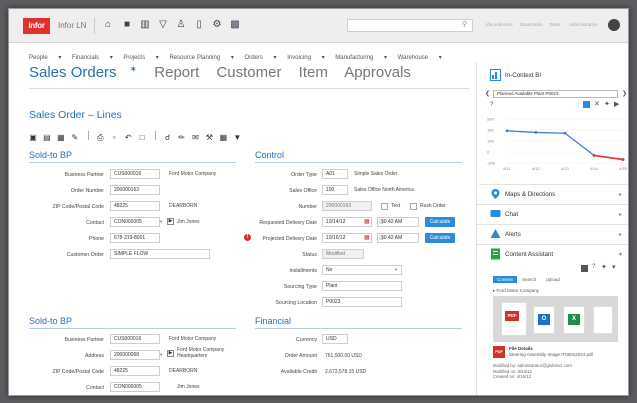 Image resolution: width=637 pixels, height=403 pixels. I want to click on maps-header: Maps & Directions ▸, so click(552, 195).